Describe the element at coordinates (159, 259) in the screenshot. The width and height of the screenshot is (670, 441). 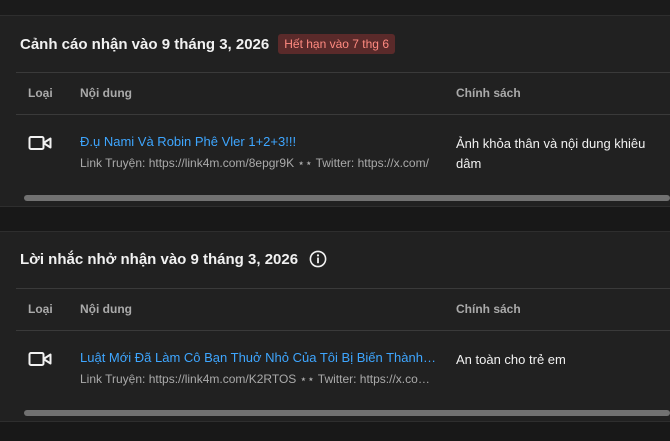
I see `reminder-title: Lời nhắc nhở nhận vào 9 tháng 3, 2026` at that location.